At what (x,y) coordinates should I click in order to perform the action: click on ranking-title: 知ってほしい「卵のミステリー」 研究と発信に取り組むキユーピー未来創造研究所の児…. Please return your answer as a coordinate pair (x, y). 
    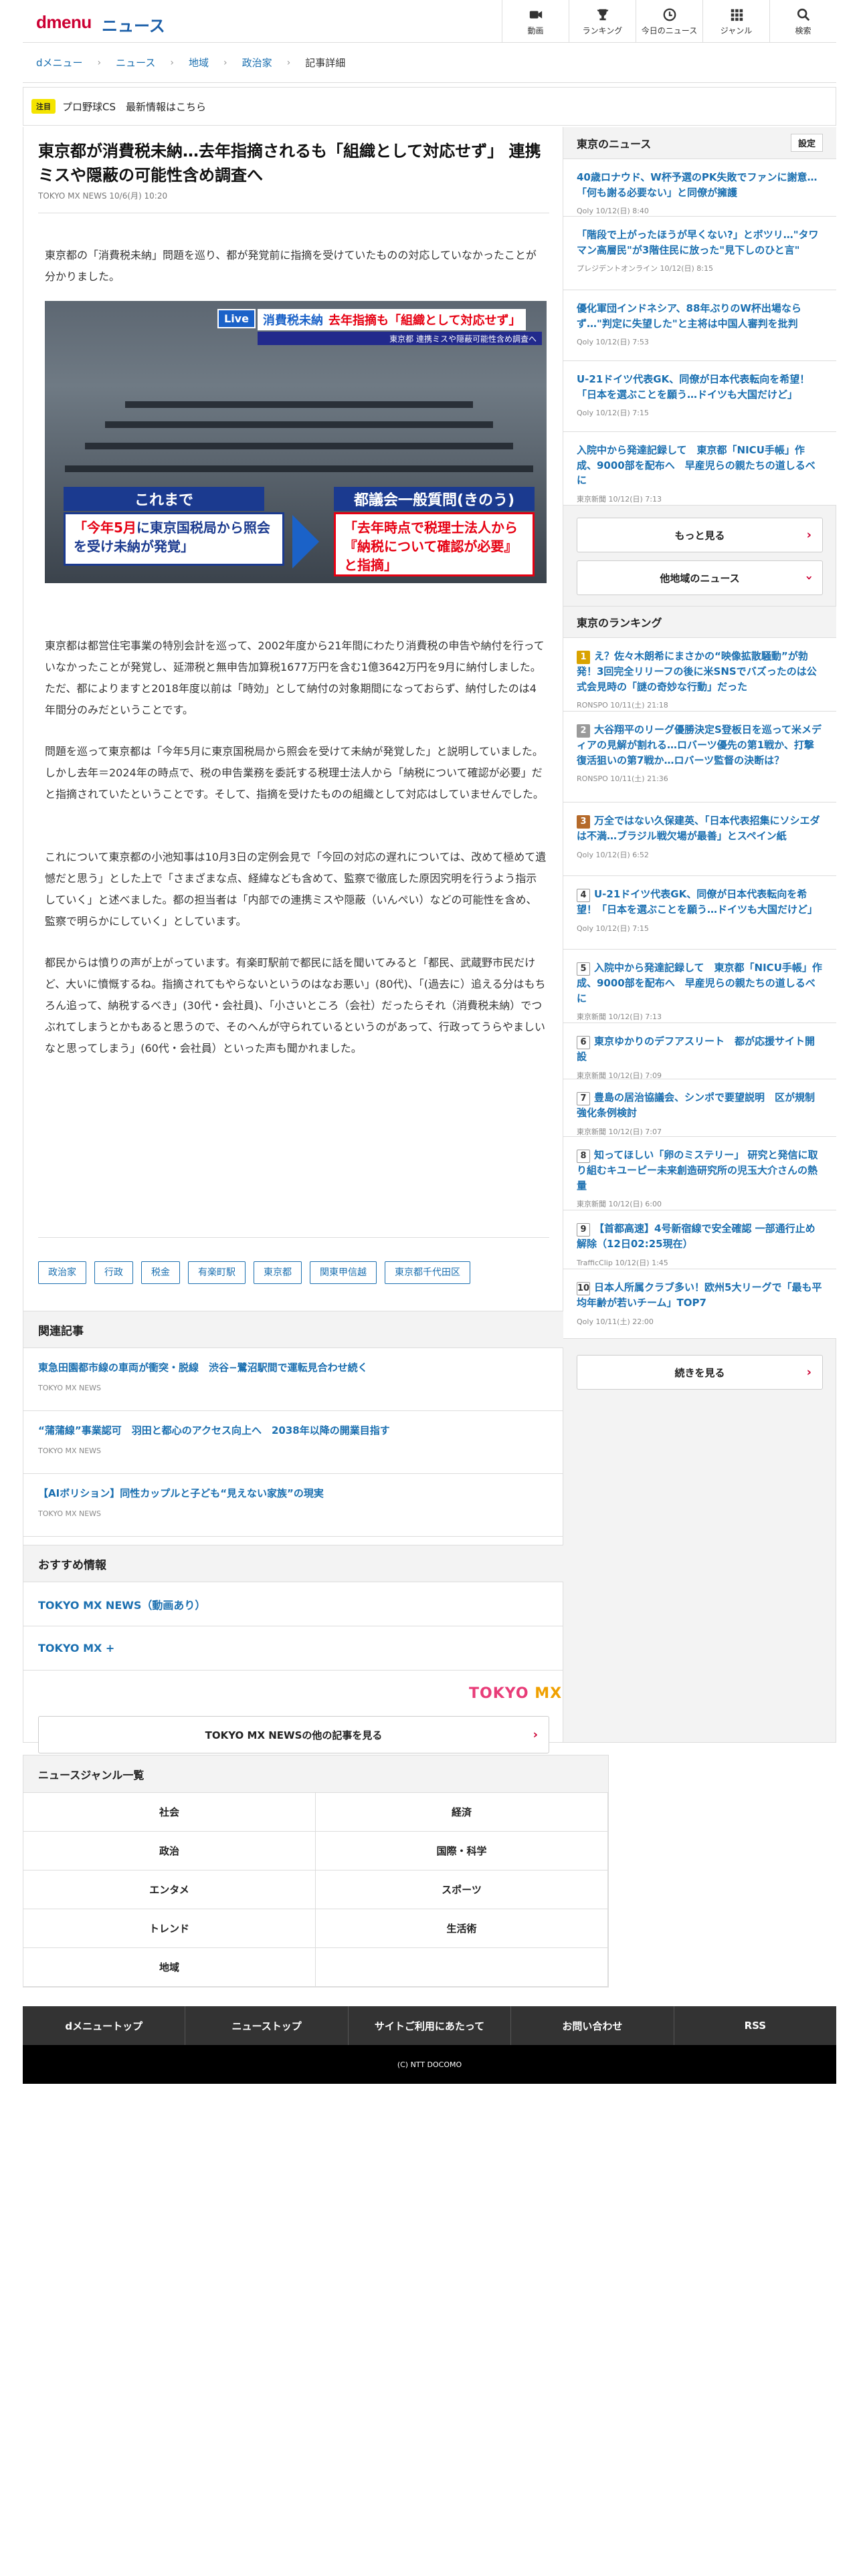
    Looking at the image, I should click on (698, 1171).